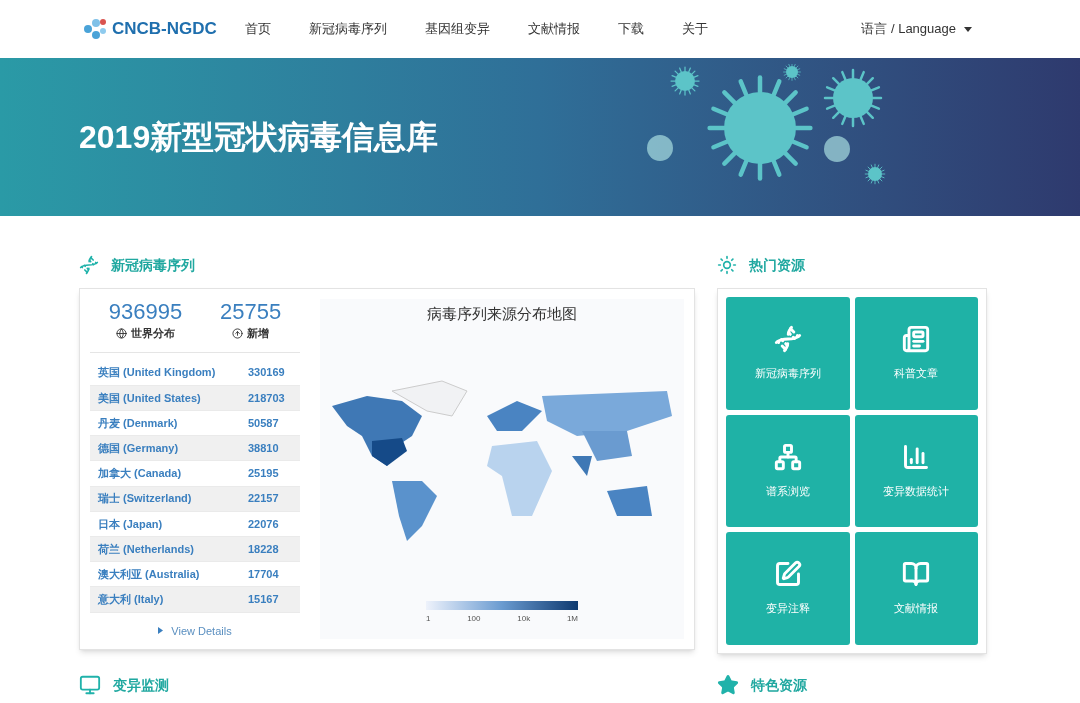  Describe the element at coordinates (141, 685) in the screenshot. I see `section-title: 变异监测` at that location.